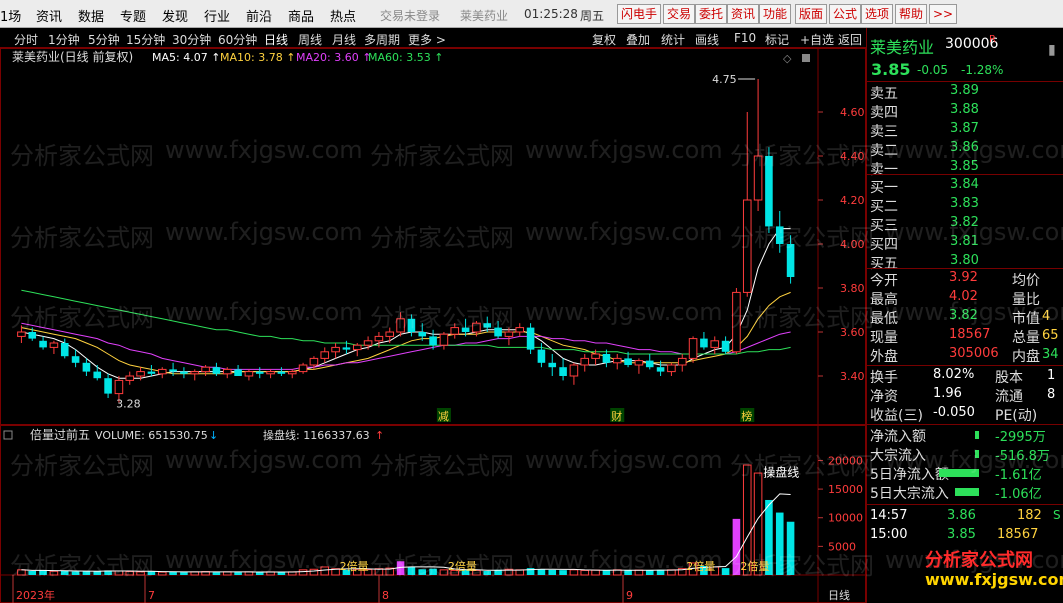 The width and height of the screenshot is (1063, 603). Describe the element at coordinates (310, 39) in the screenshot. I see `period-tab: 周线` at that location.